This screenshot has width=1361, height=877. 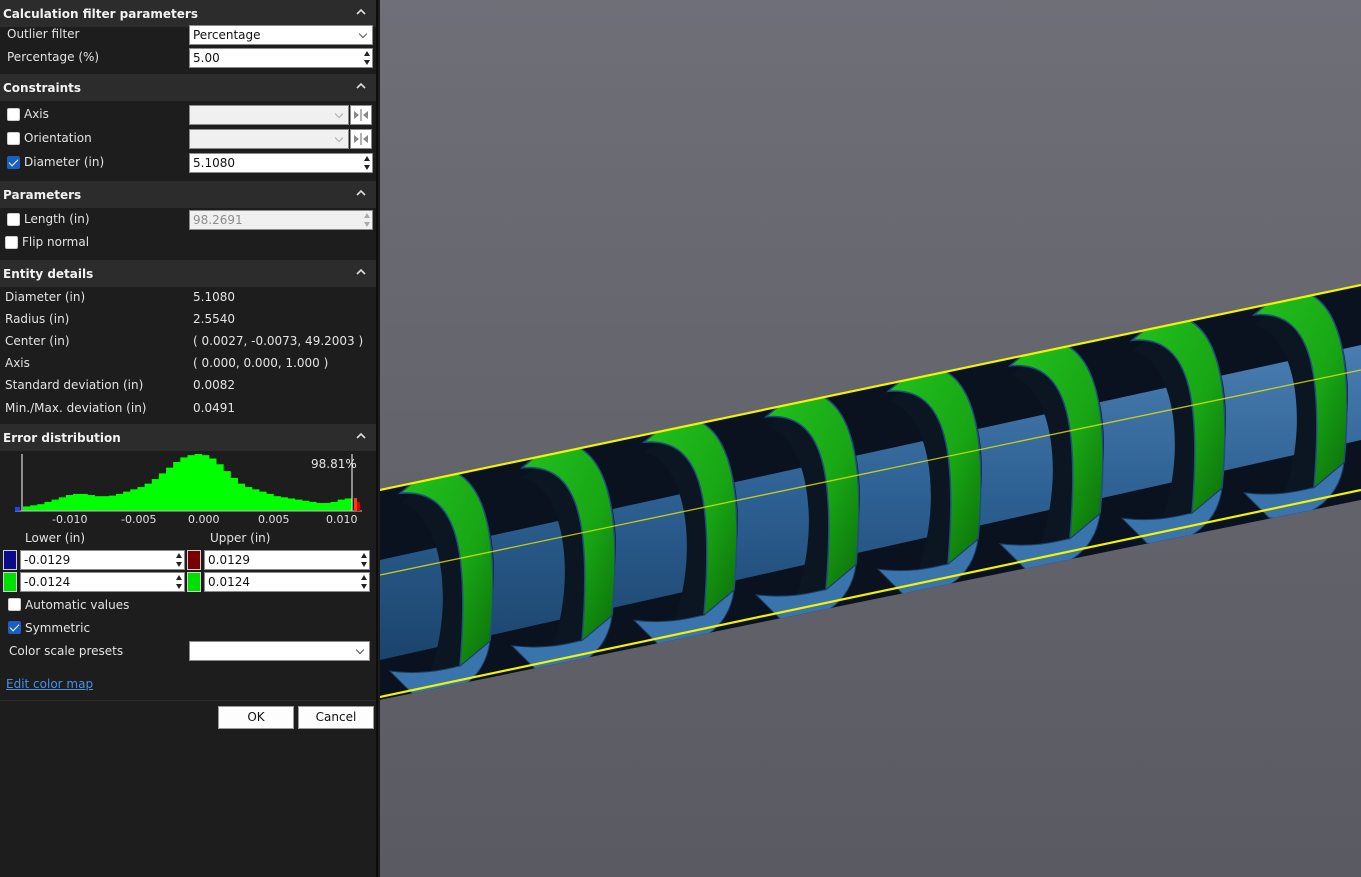 I want to click on section-header-distribution: Error distribution, so click(x=188, y=437).